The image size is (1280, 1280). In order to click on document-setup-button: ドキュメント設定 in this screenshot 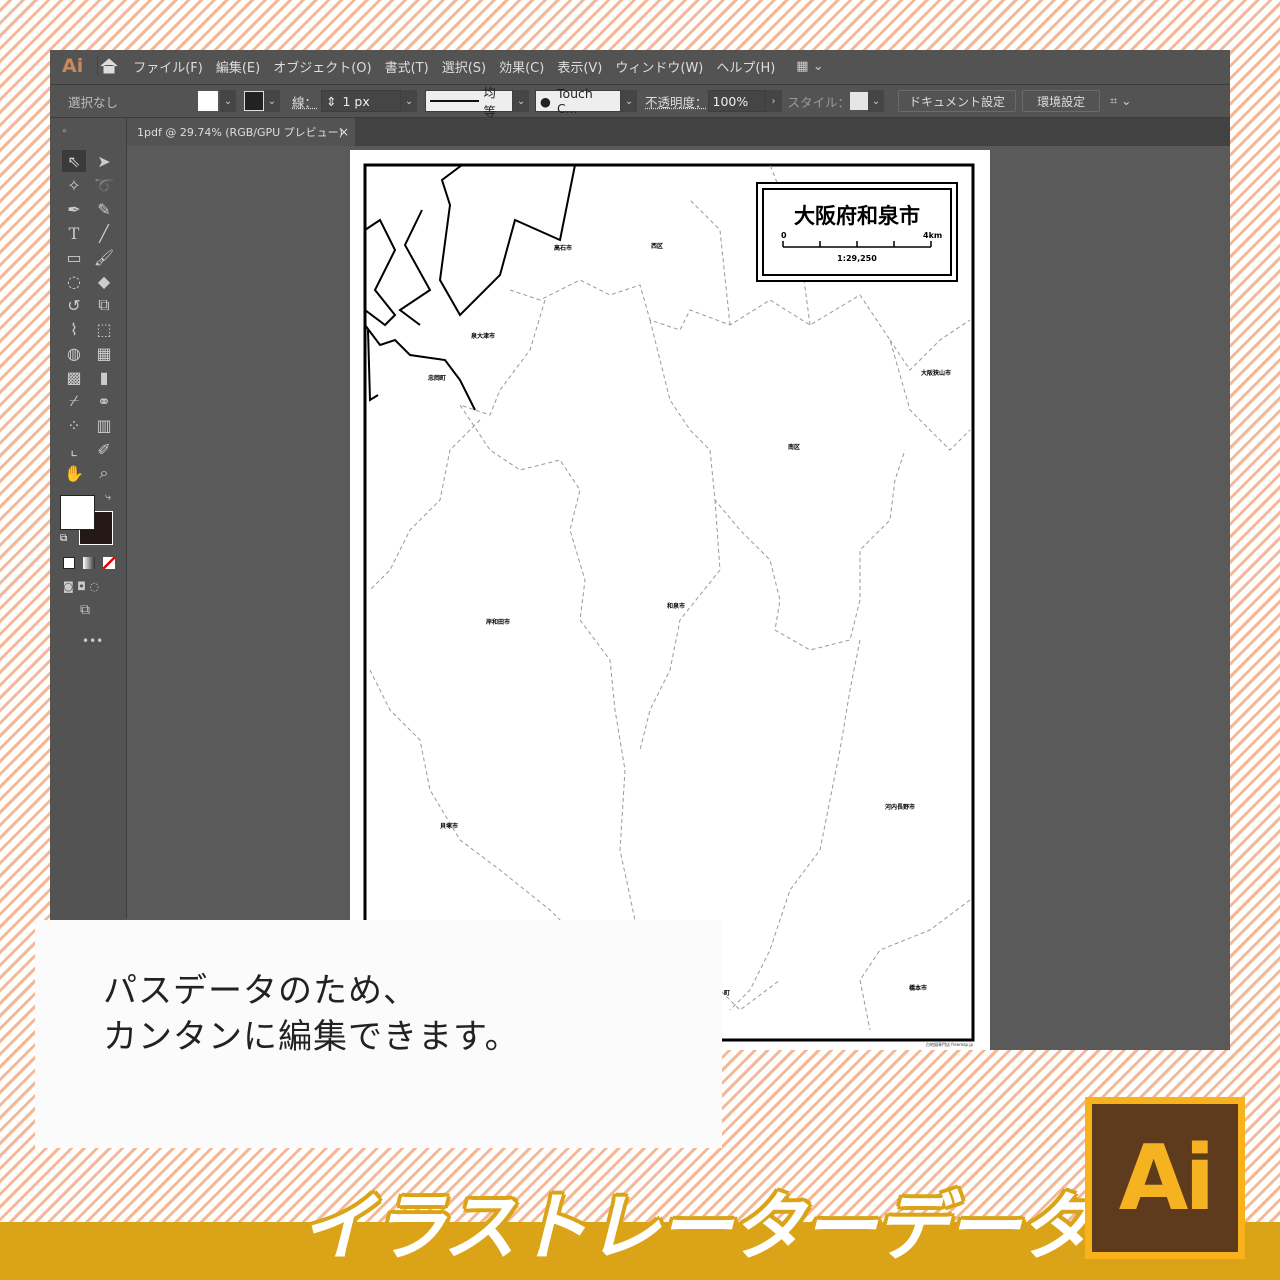, I will do `click(957, 101)`.